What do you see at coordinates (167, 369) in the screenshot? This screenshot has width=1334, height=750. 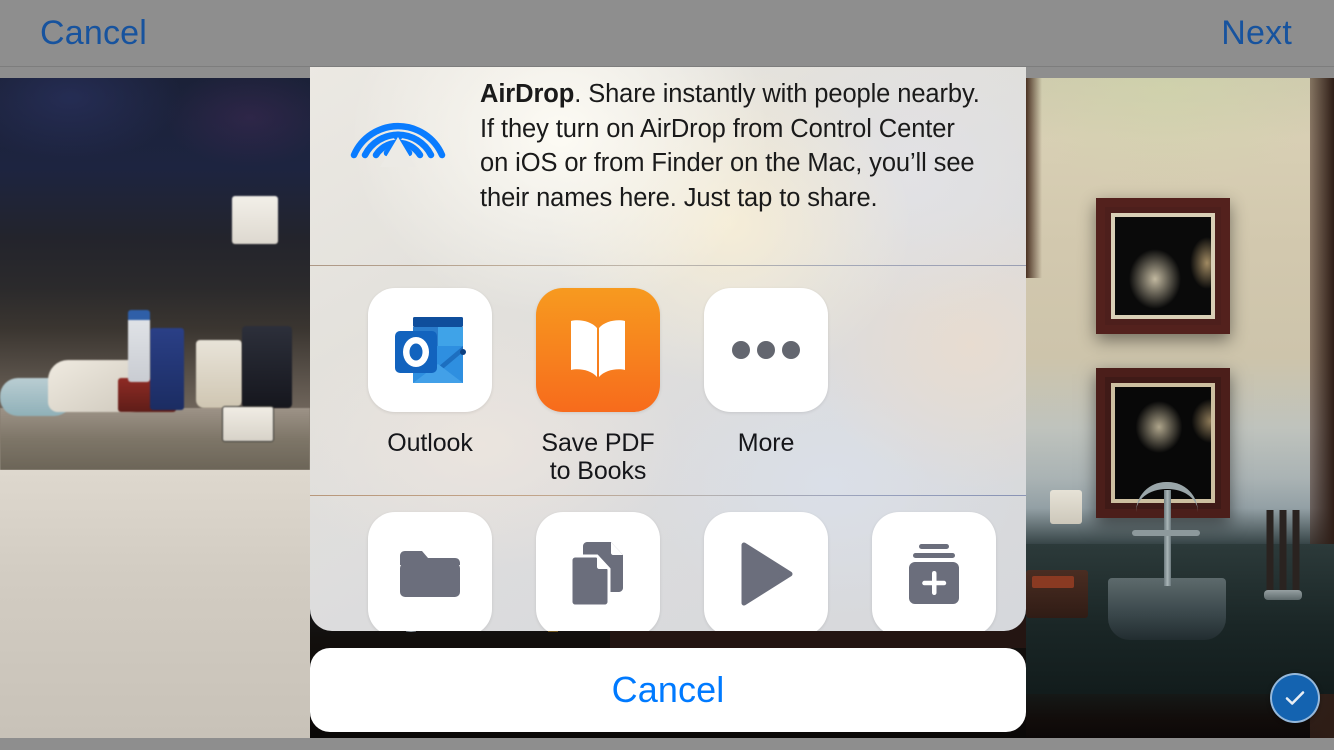 I see `counter-item-blue-box` at bounding box center [167, 369].